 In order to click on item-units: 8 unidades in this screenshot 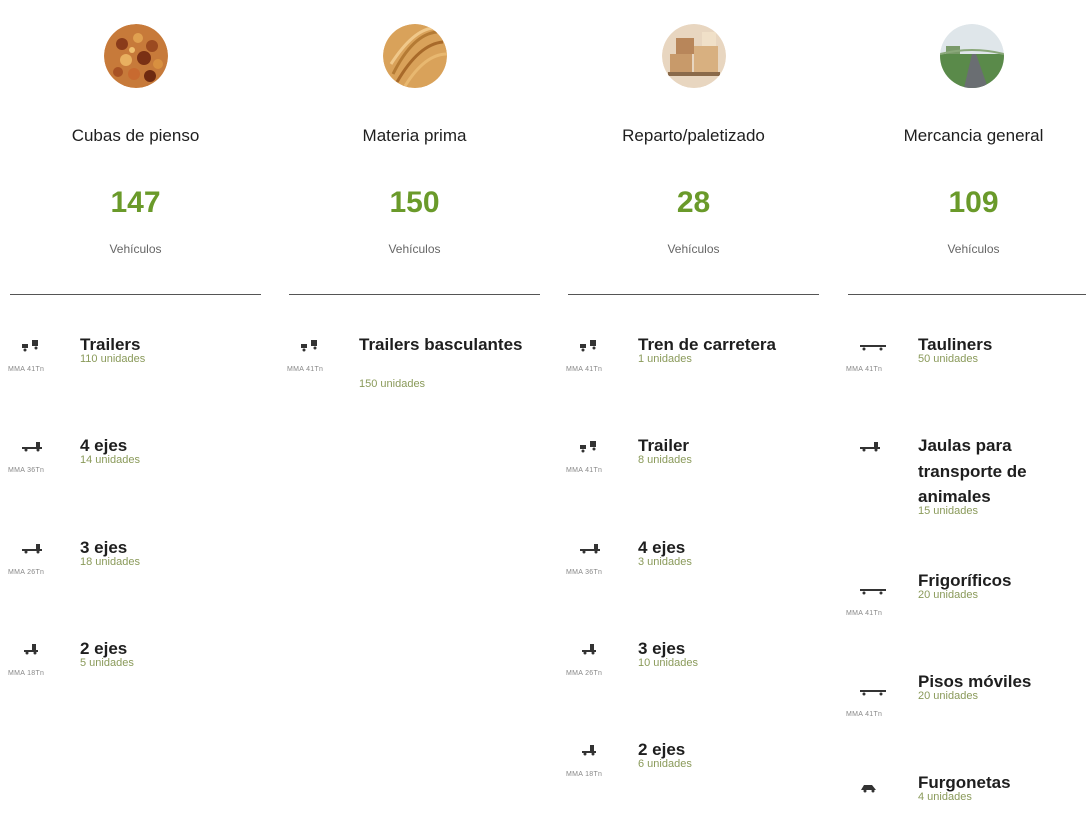, I will do `click(665, 460)`.